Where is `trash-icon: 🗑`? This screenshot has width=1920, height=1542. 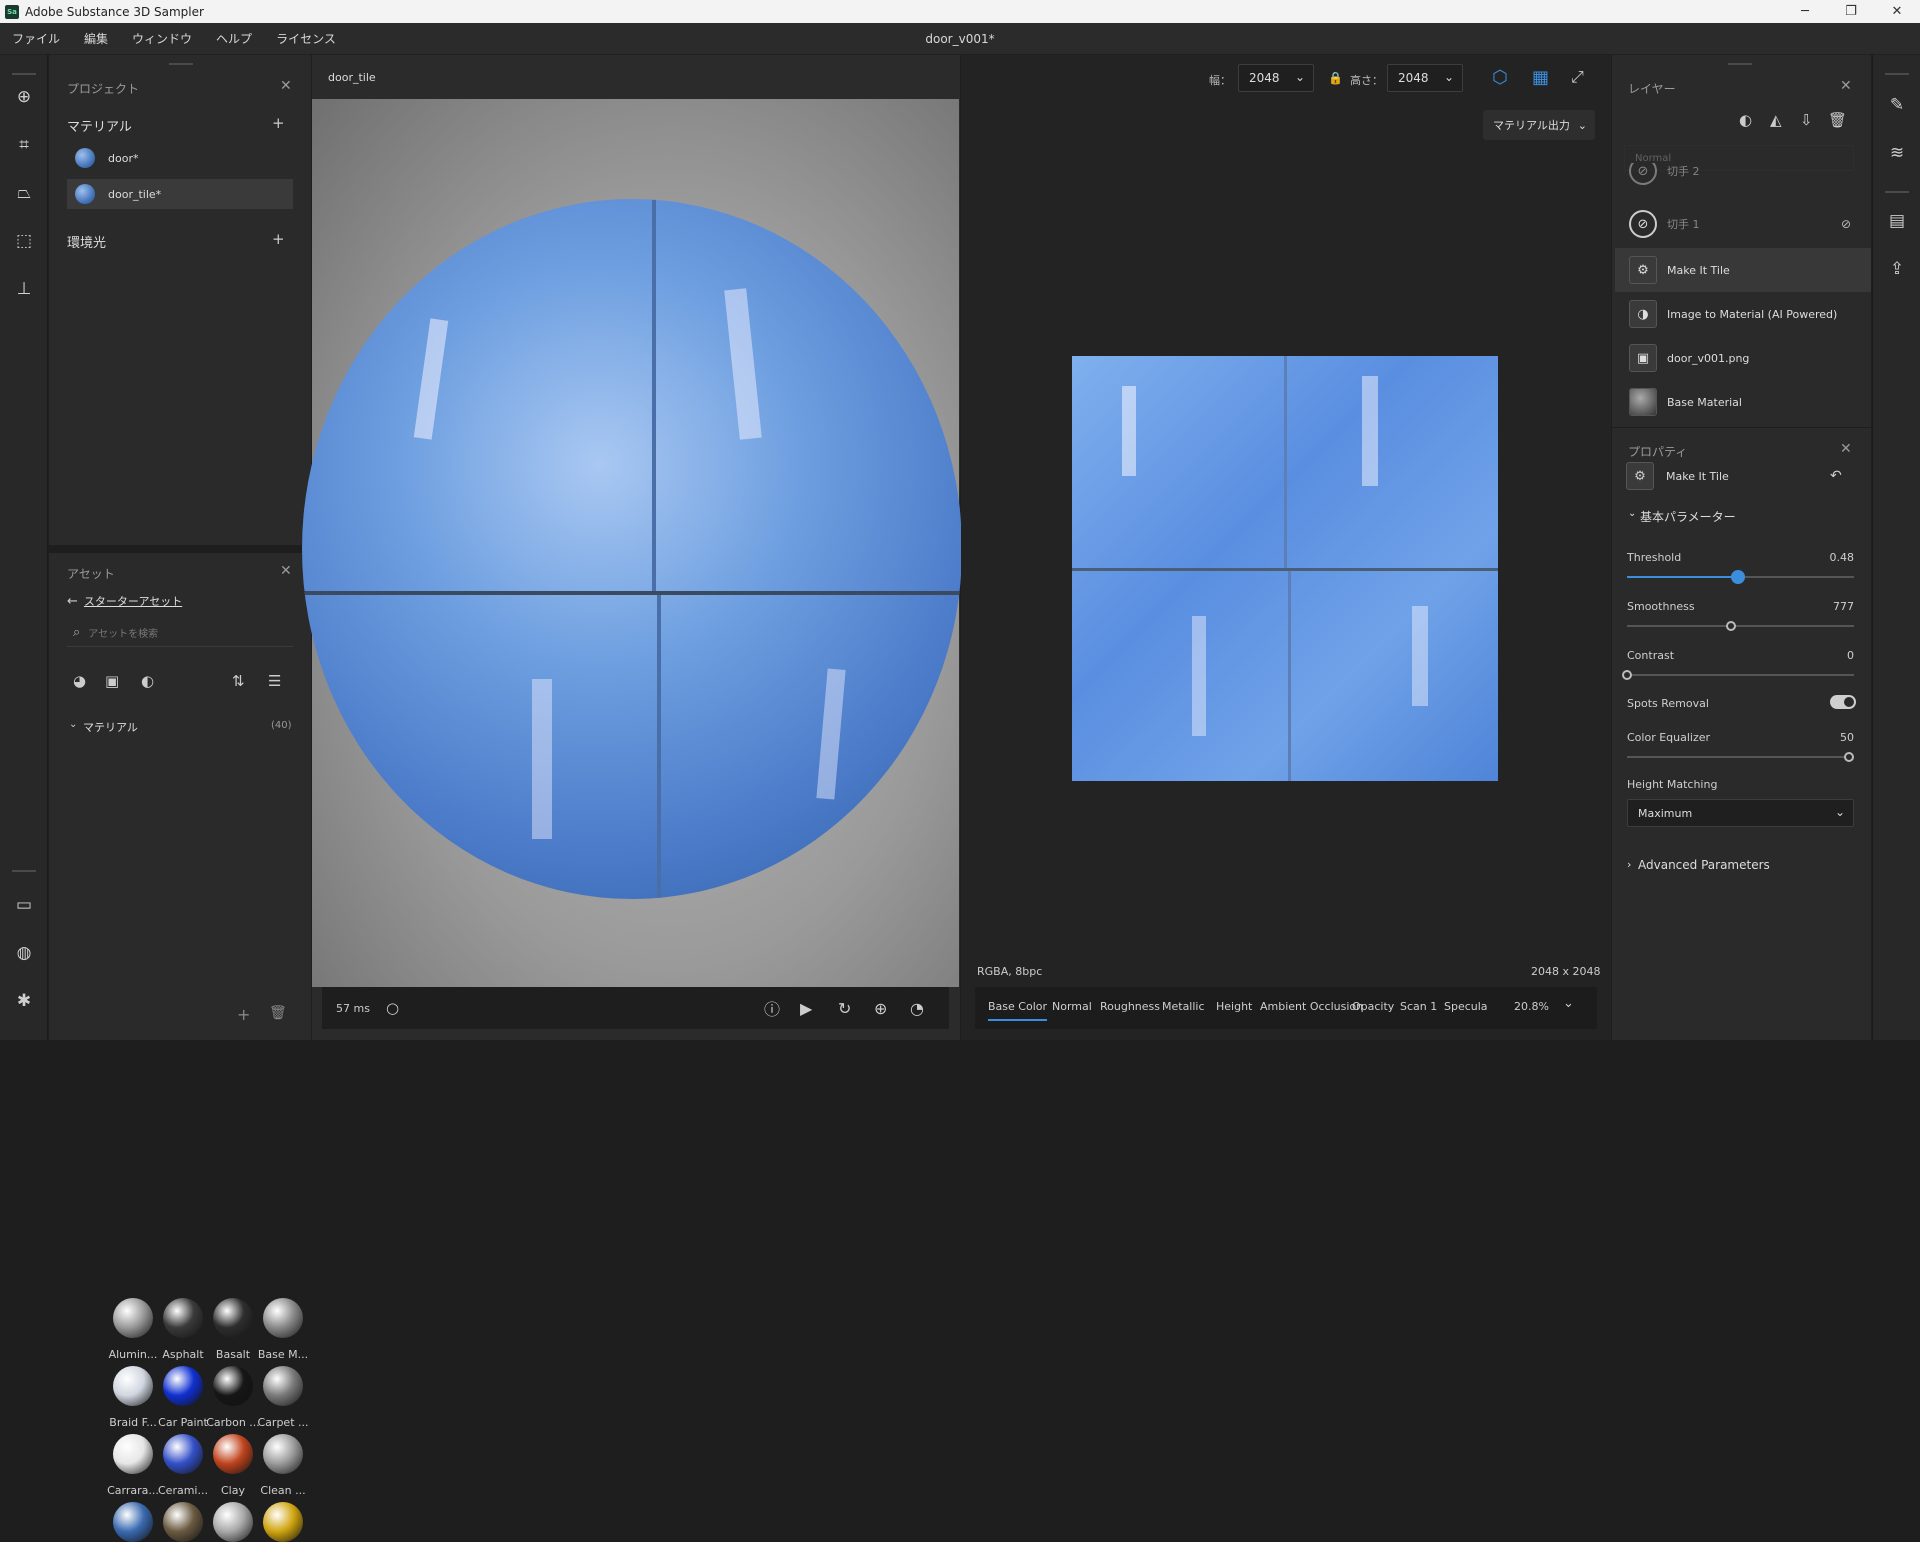
trash-icon: 🗑 is located at coordinates (1837, 120).